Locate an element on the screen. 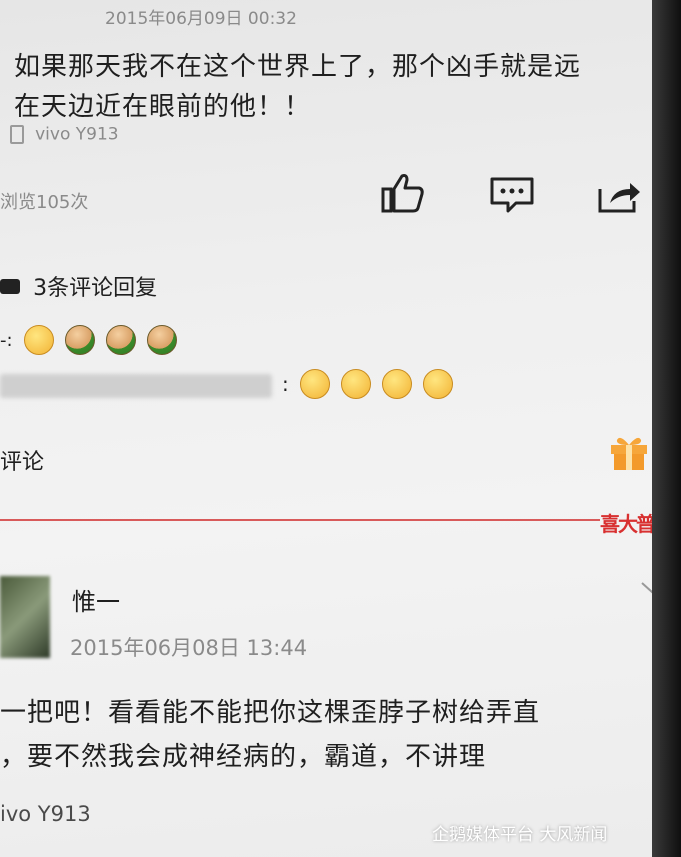 Image resolution: width=681 pixels, height=857 pixels. comment-bubble-icon is located at coordinates (10, 286).